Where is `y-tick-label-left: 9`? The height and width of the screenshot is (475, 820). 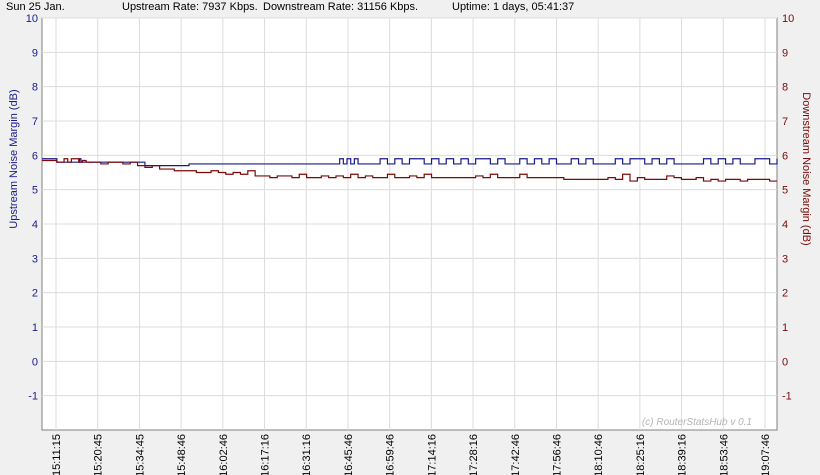
y-tick-label-left: 9 is located at coordinates (35, 53).